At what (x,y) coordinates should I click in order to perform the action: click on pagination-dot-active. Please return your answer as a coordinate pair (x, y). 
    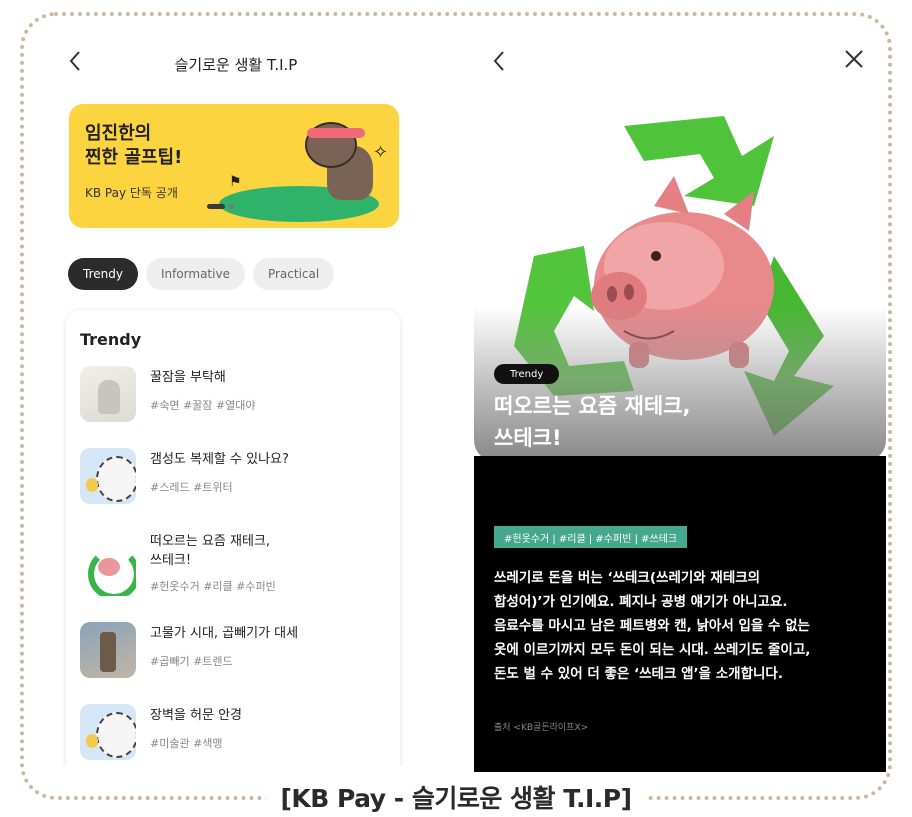
    Looking at the image, I should click on (216, 206).